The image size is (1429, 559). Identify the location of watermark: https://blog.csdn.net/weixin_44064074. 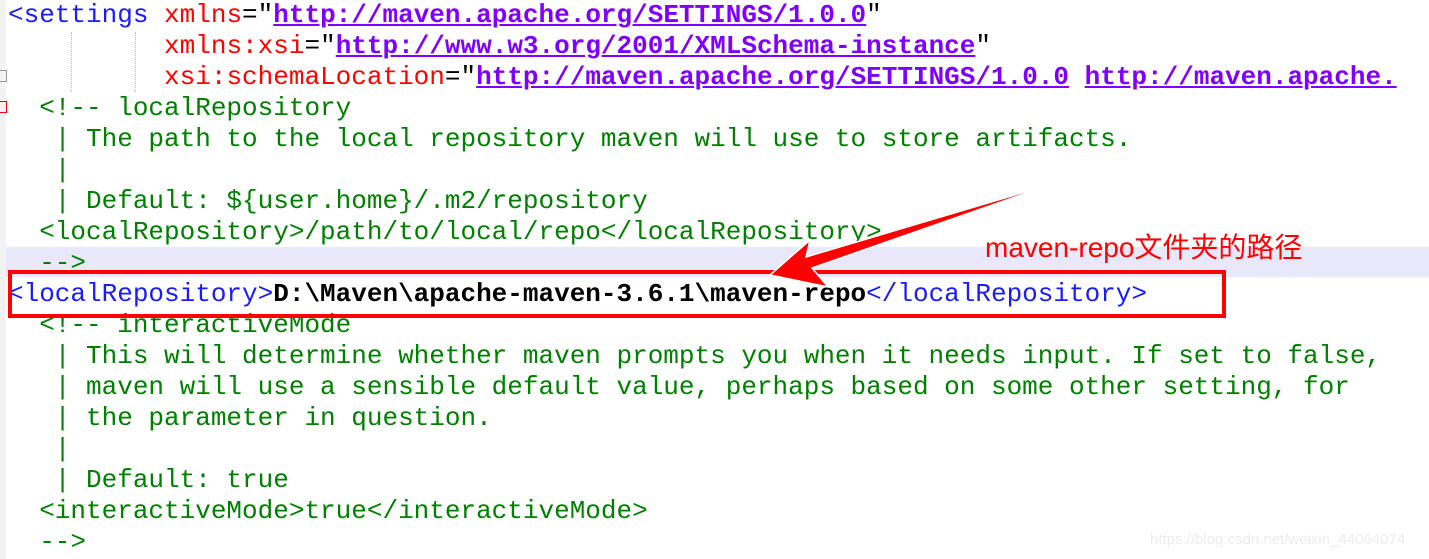
(1278, 539).